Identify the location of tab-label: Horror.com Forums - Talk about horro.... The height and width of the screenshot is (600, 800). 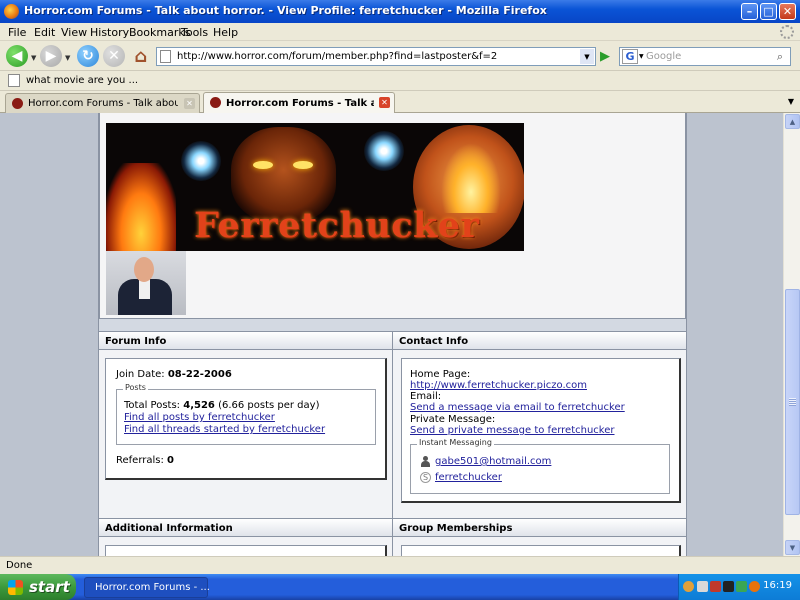
(103, 103).